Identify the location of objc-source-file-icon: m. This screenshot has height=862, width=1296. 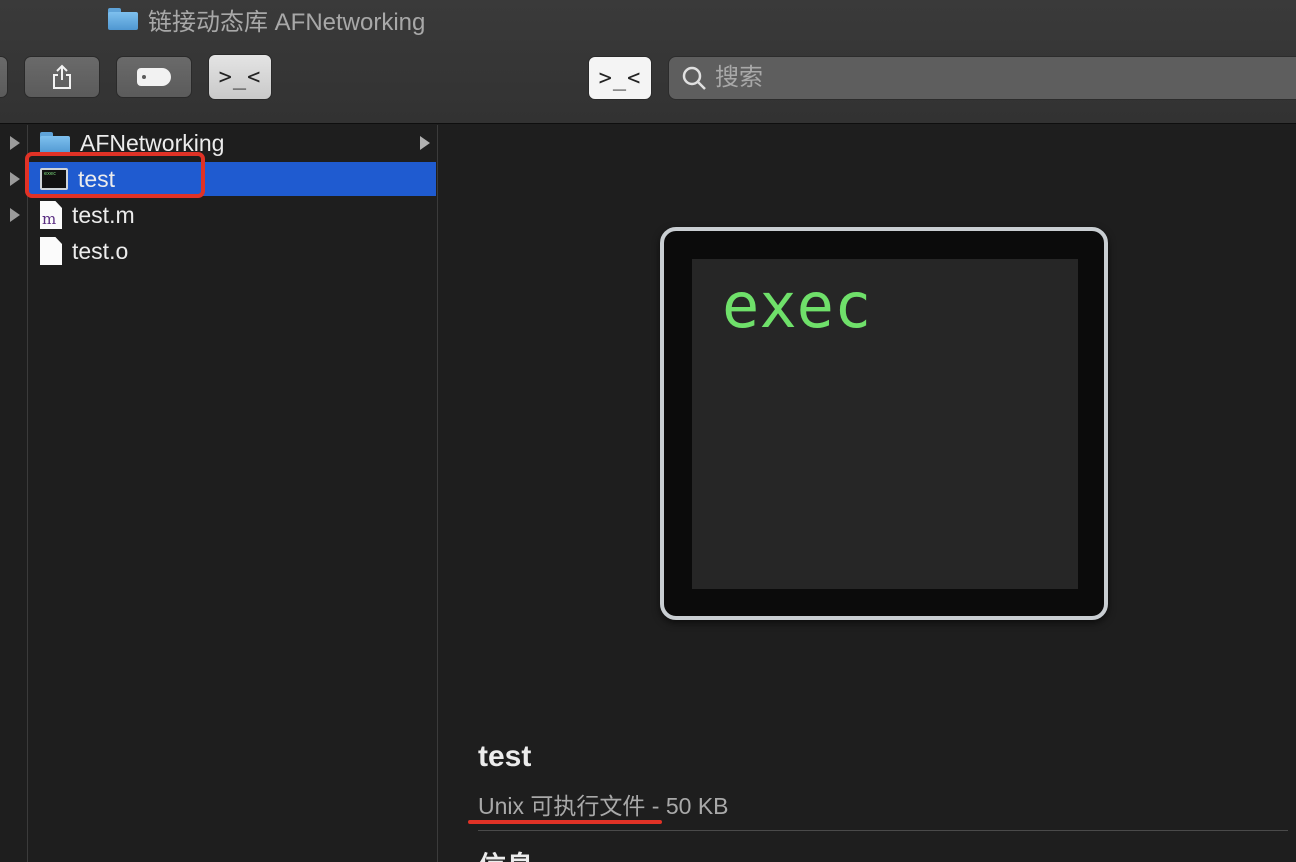
(51, 215).